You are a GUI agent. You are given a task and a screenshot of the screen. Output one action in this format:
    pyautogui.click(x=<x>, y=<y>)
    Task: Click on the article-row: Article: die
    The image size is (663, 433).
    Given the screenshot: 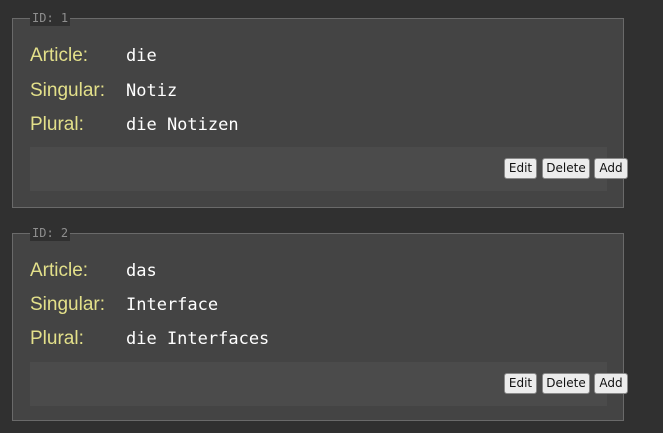 What is the action you would take?
    pyautogui.click(x=93, y=56)
    